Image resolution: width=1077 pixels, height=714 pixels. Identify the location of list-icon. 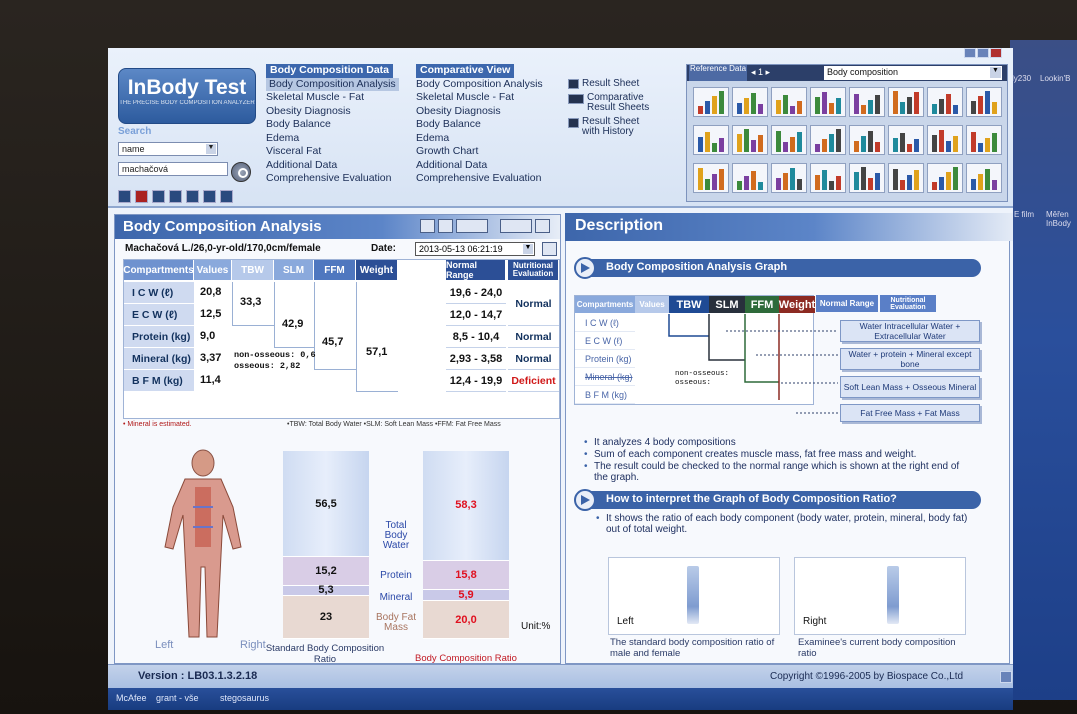
(158, 196).